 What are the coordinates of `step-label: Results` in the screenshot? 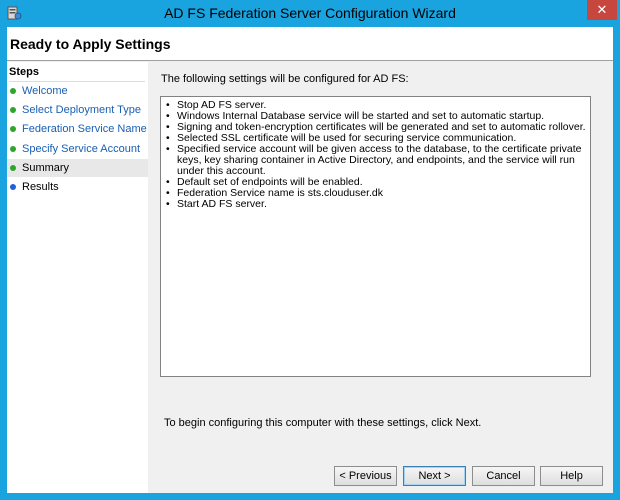 It's located at (40, 187).